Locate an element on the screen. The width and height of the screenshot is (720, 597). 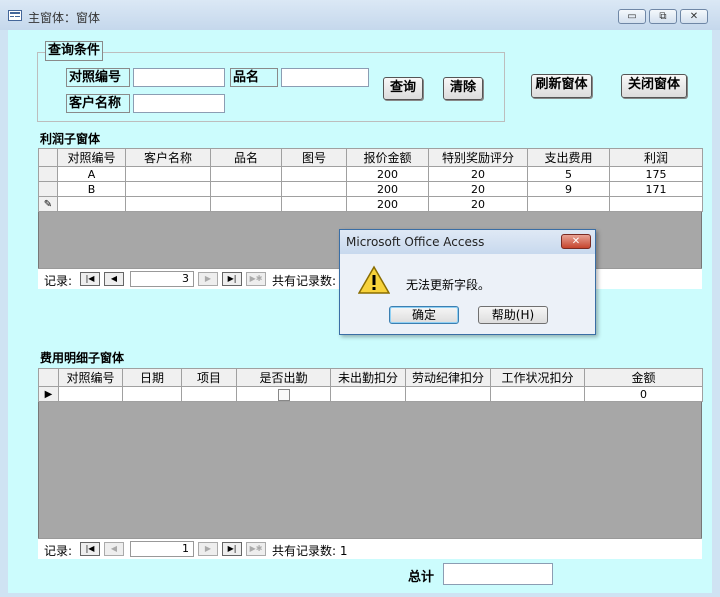
search-button: 查询 is located at coordinates (403, 88).